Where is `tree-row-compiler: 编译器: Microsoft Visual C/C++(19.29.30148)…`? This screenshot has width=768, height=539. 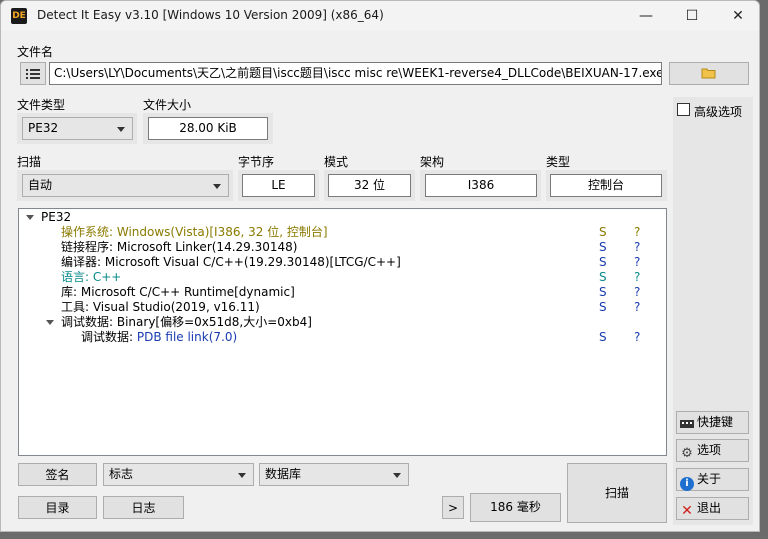 tree-row-compiler: 编译器: Microsoft Visual C/C++(19.29.30148)… is located at coordinates (231, 262).